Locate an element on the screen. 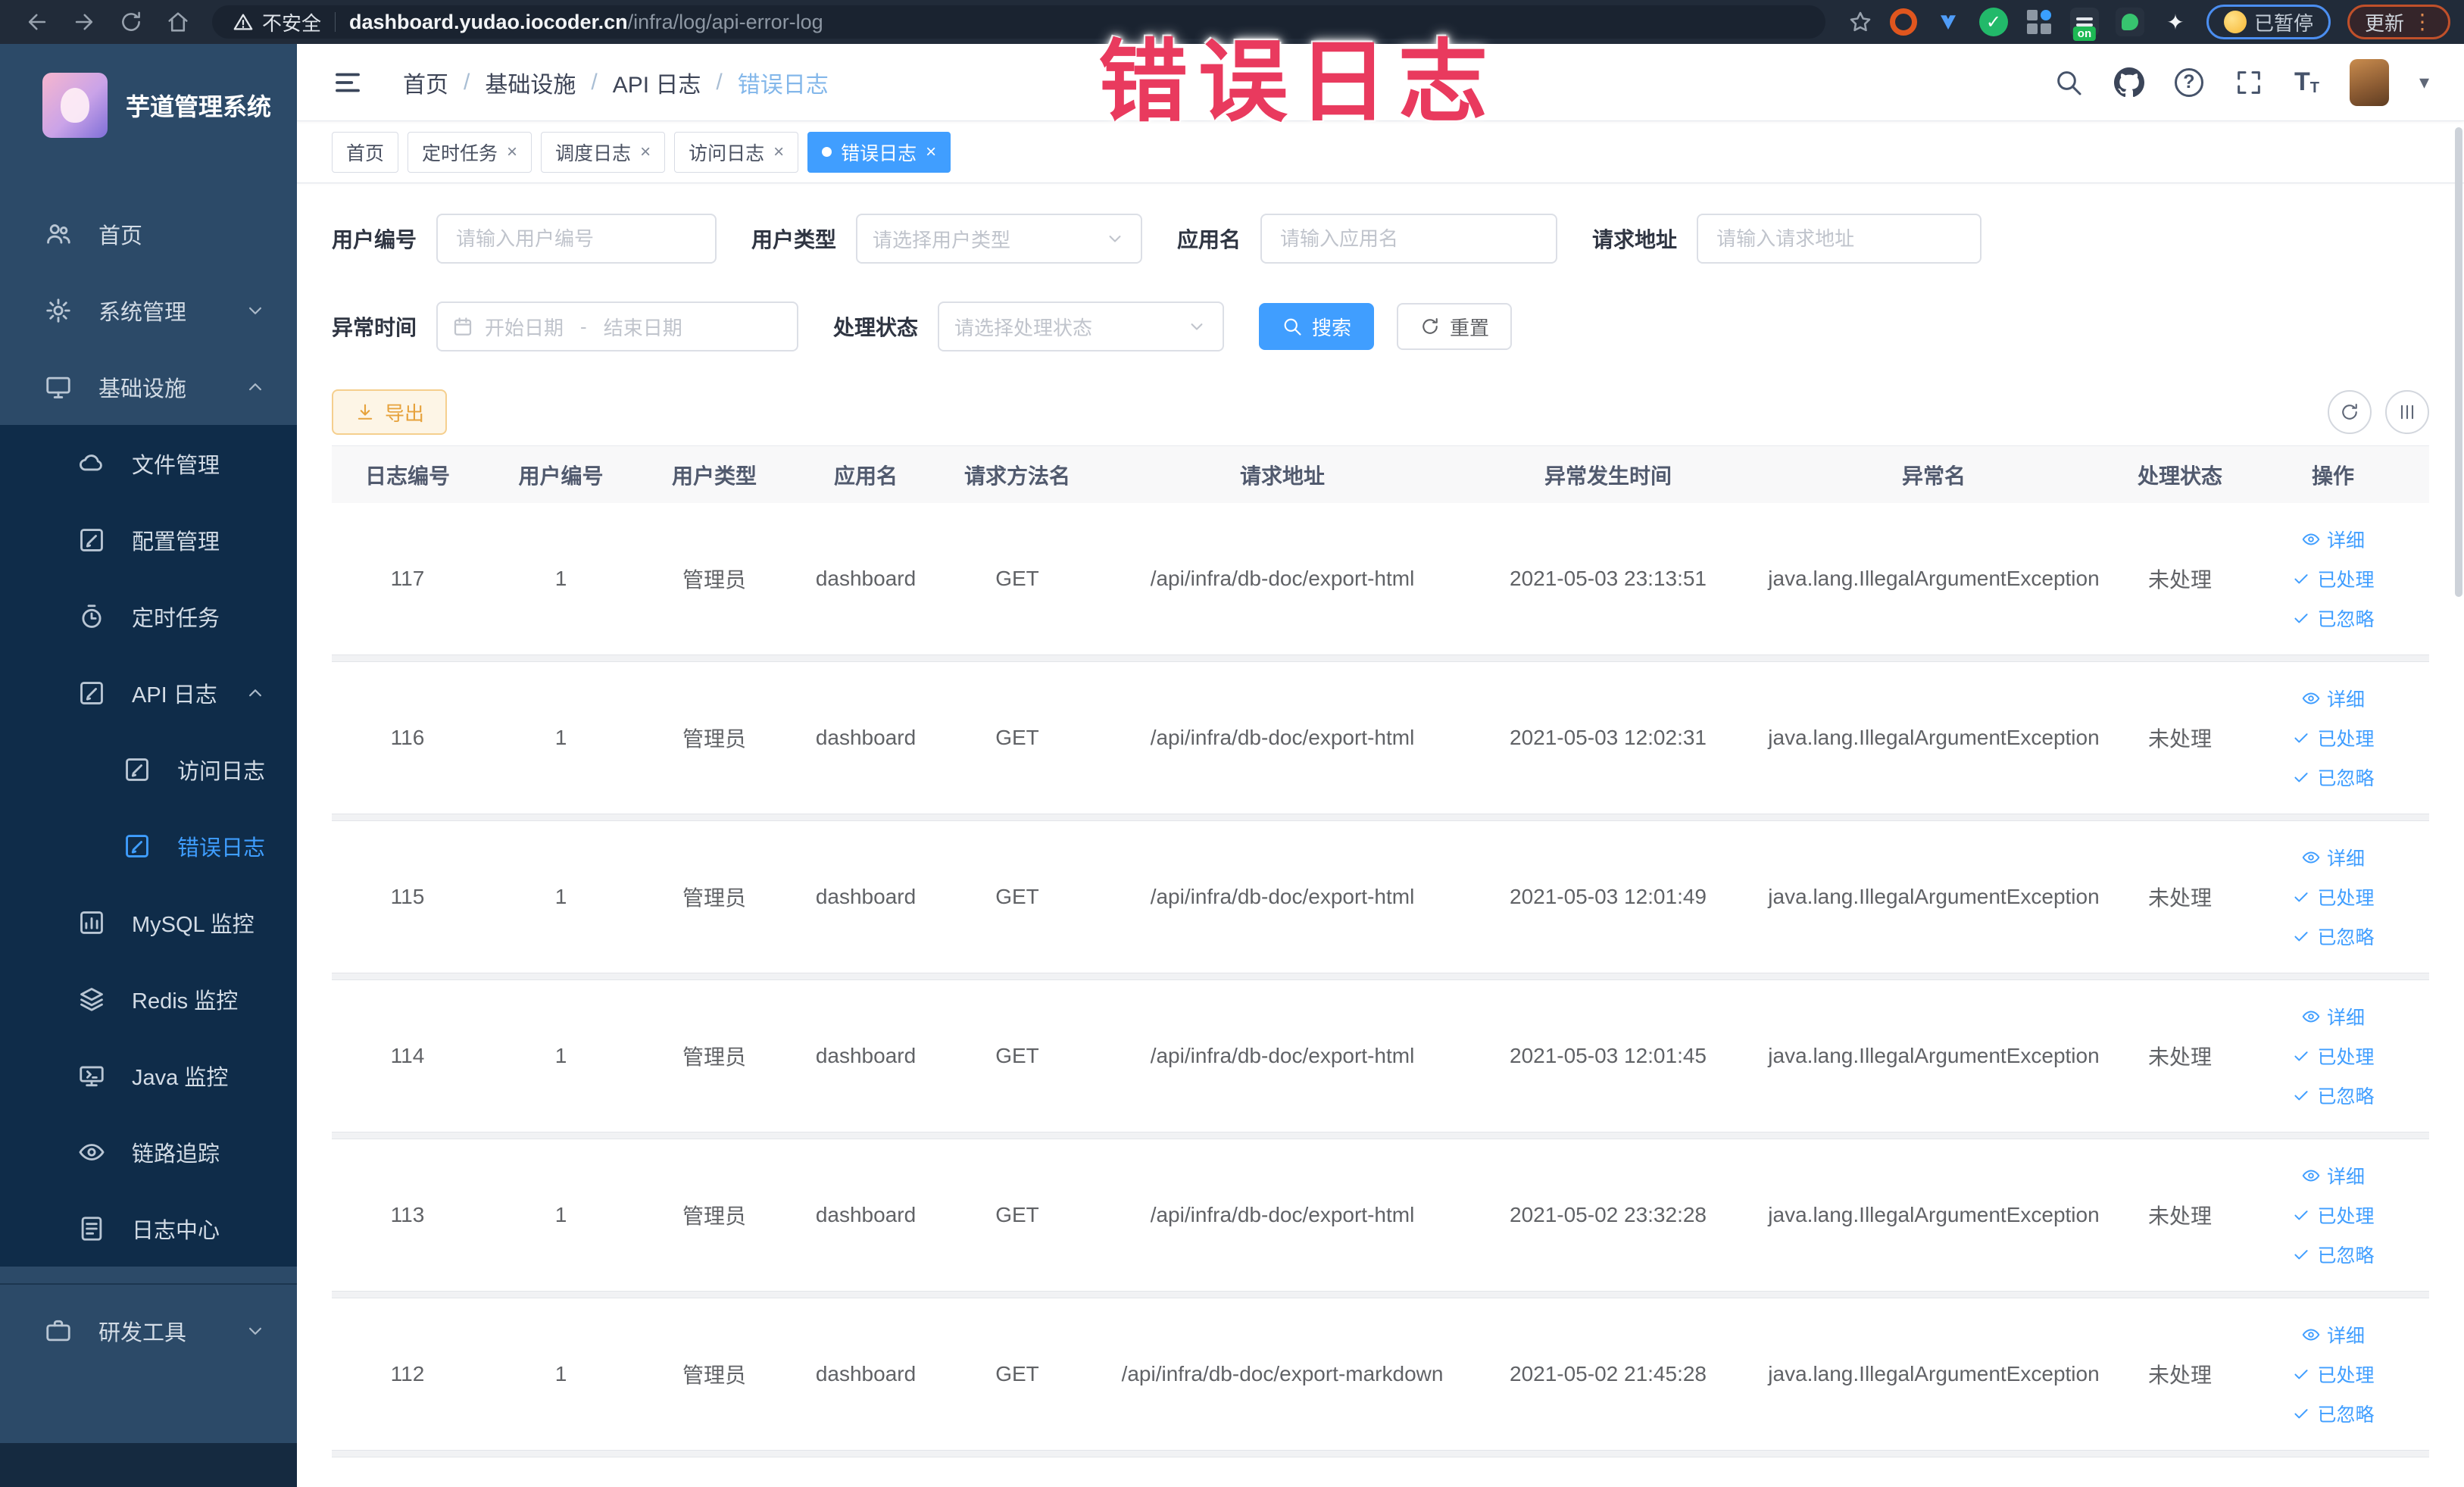 Image resolution: width=2464 pixels, height=1487 pixels. cell-app-name: dashboard is located at coordinates (866, 737).